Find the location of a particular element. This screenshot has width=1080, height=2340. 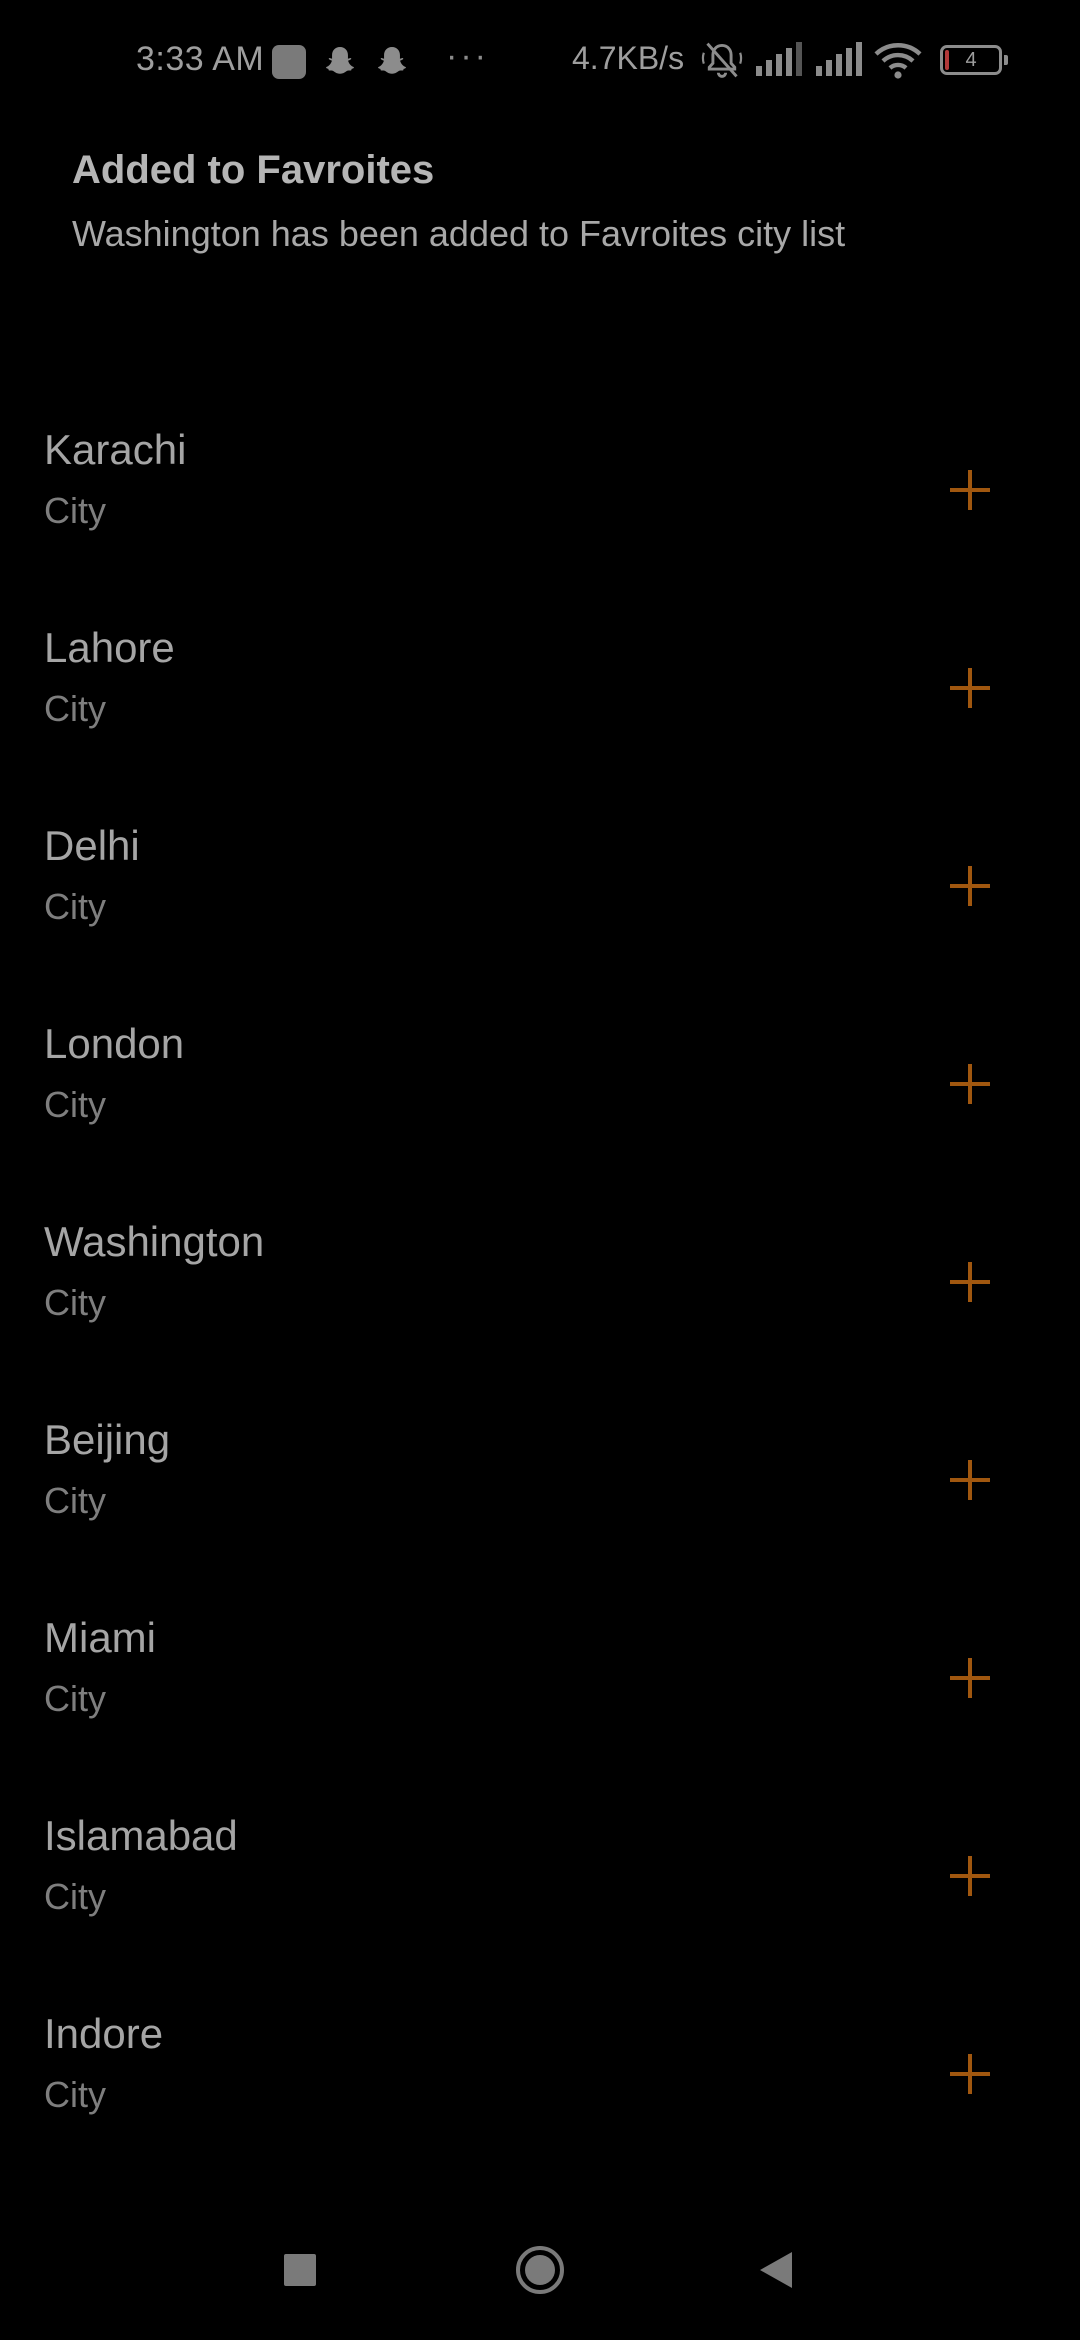

list-item: Miami City is located at coordinates (540, 1683).